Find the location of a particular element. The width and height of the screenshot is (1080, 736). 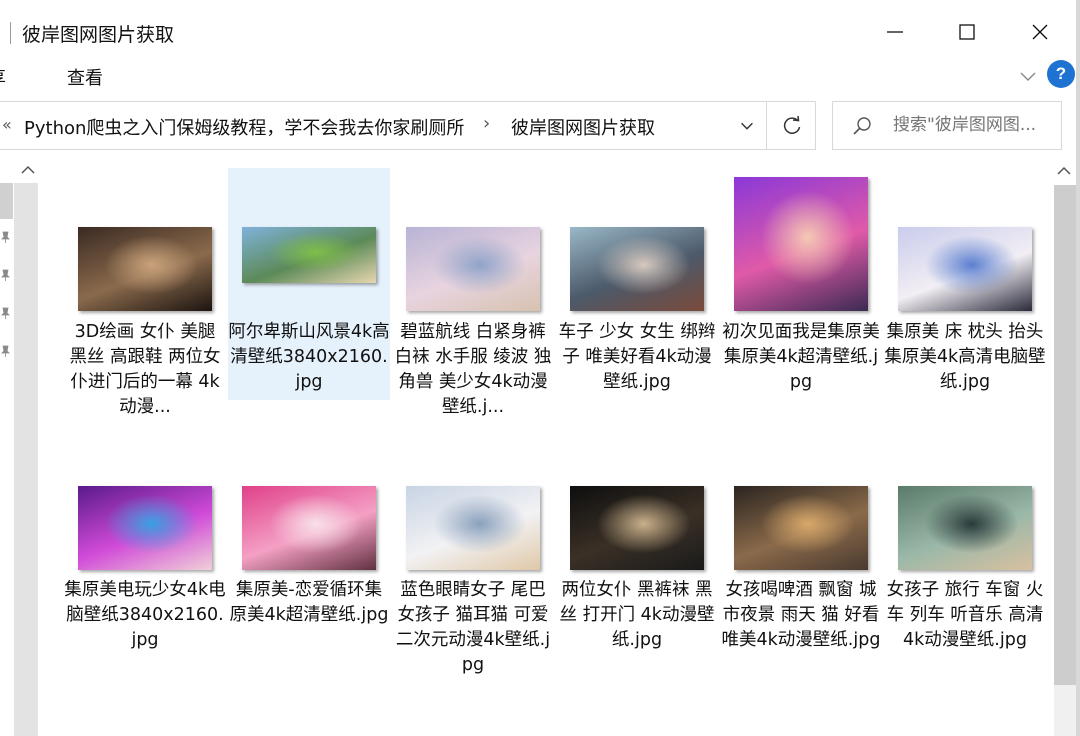

file-name: 初次见面我是集原美 集原美4k超清壁纸.jpg is located at coordinates (801, 357).